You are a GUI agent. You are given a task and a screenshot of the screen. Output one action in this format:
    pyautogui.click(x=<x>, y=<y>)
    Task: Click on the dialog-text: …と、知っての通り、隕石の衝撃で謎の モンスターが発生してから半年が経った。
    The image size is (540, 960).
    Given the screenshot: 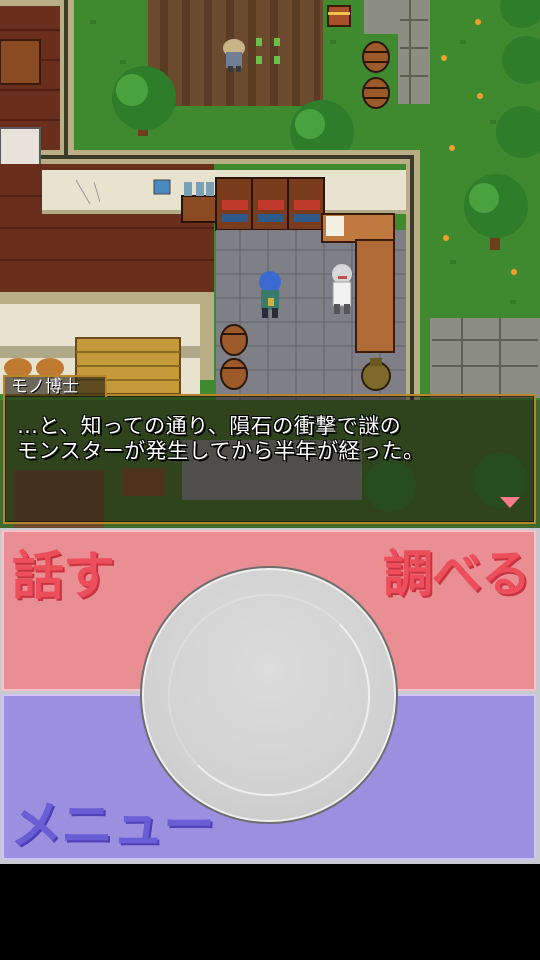 What is the action you would take?
    pyautogui.click(x=269, y=439)
    